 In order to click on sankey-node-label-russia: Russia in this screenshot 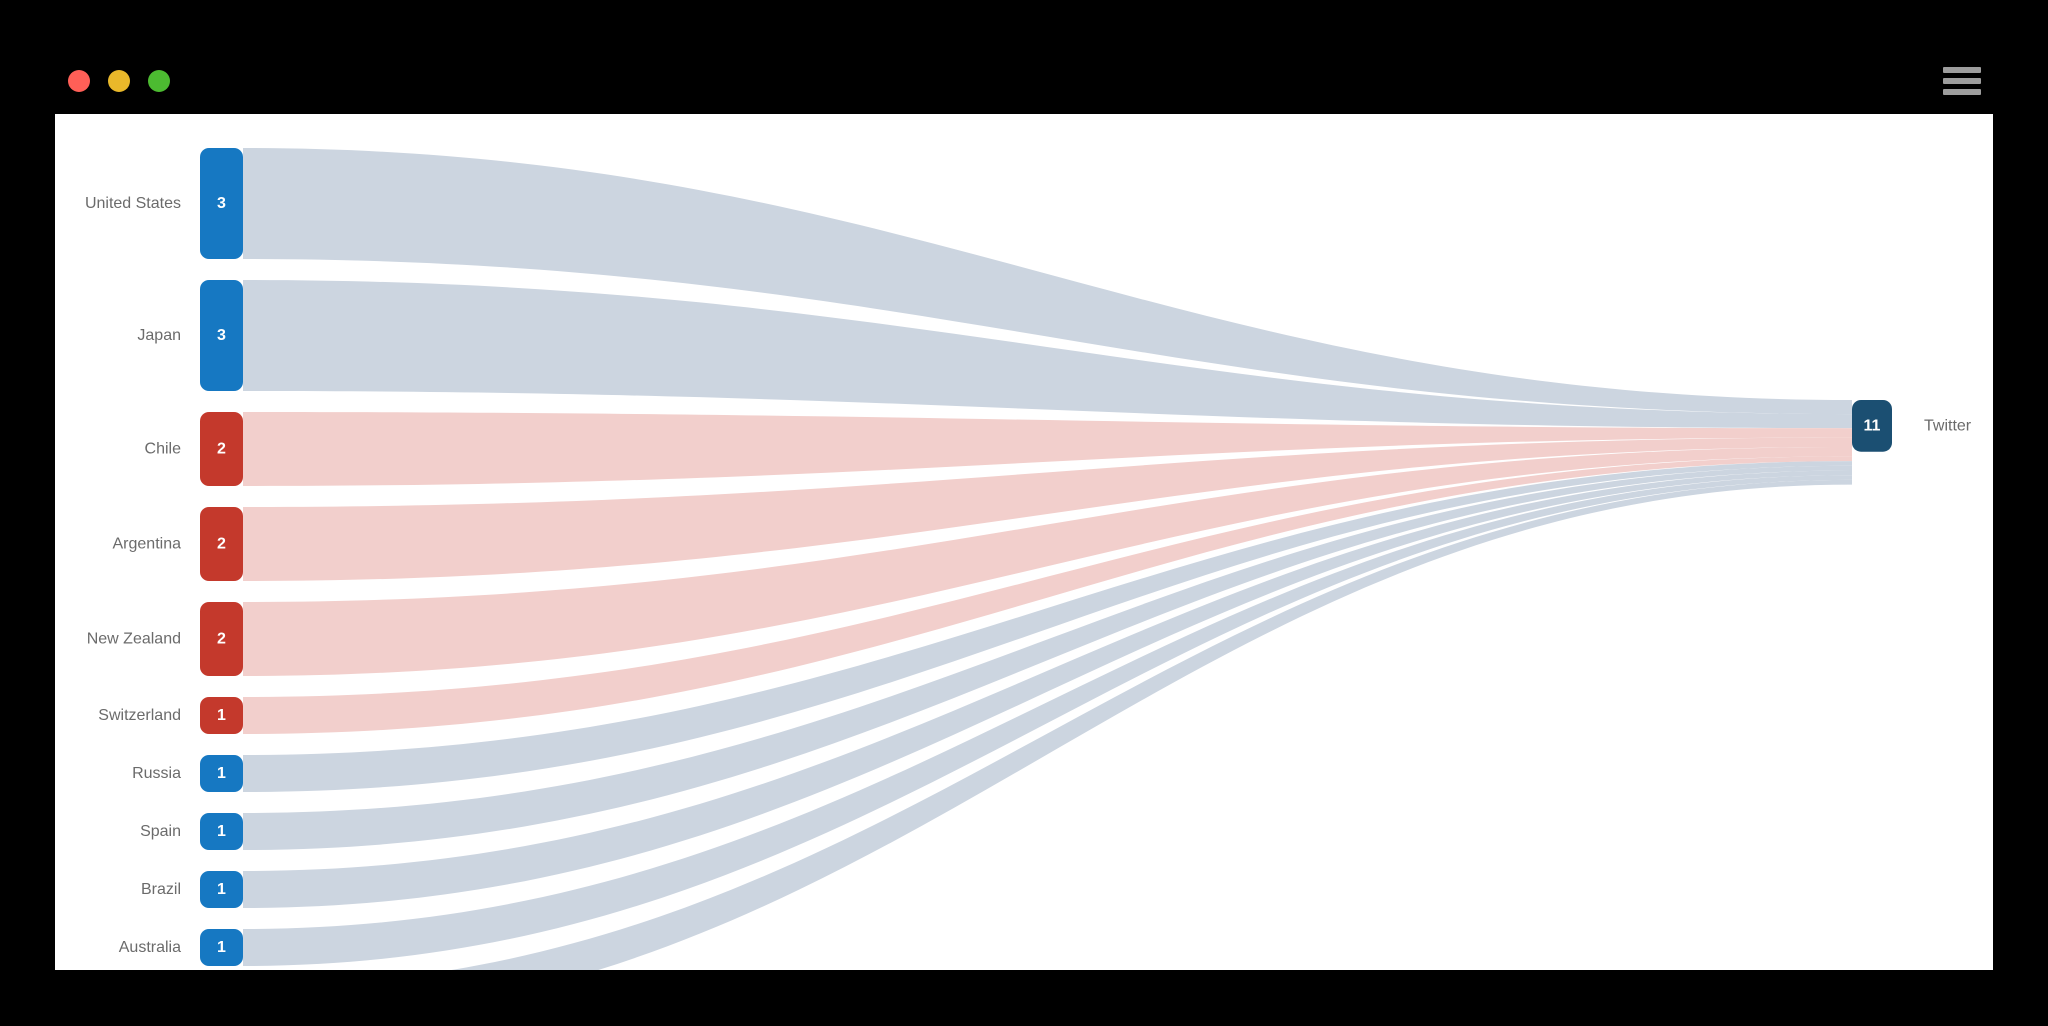, I will do `click(156, 773)`.